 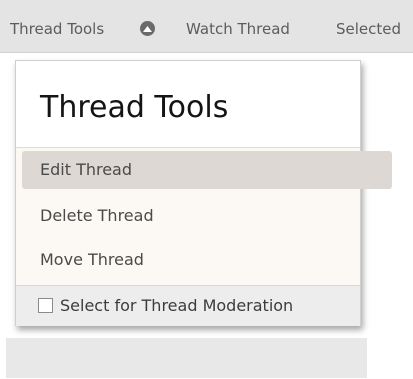 I want to click on watch-thread-link: Watch Thread, so click(x=238, y=29).